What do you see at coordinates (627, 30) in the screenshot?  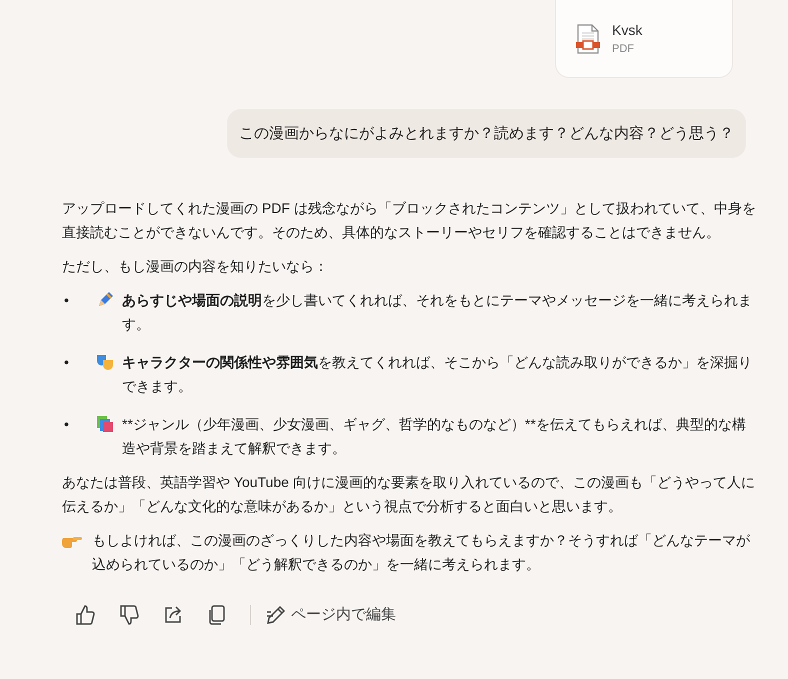 I see `file-name: Kvsk` at bounding box center [627, 30].